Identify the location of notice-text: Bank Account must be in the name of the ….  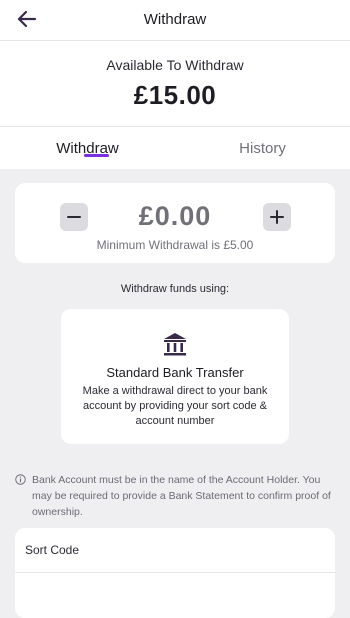
(181, 496).